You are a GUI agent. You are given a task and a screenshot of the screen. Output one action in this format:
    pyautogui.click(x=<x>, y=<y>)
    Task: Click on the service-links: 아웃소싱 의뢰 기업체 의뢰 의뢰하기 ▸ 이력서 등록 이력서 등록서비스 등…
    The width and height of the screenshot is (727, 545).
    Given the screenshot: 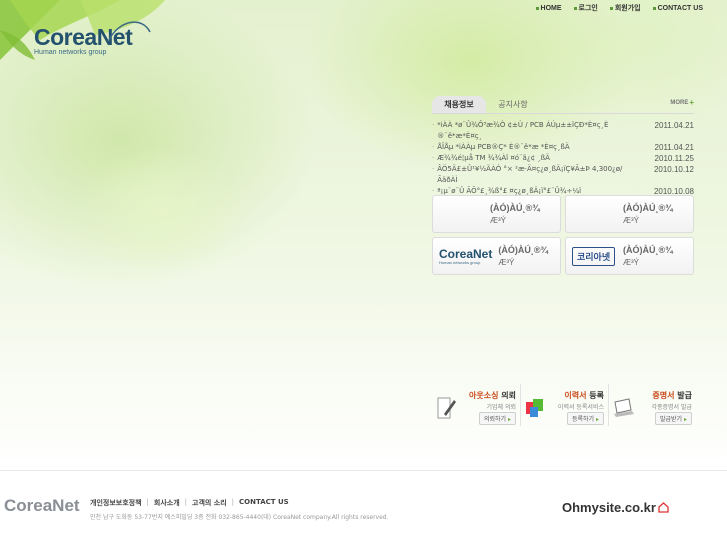 What is the action you would take?
    pyautogui.click(x=565, y=405)
    